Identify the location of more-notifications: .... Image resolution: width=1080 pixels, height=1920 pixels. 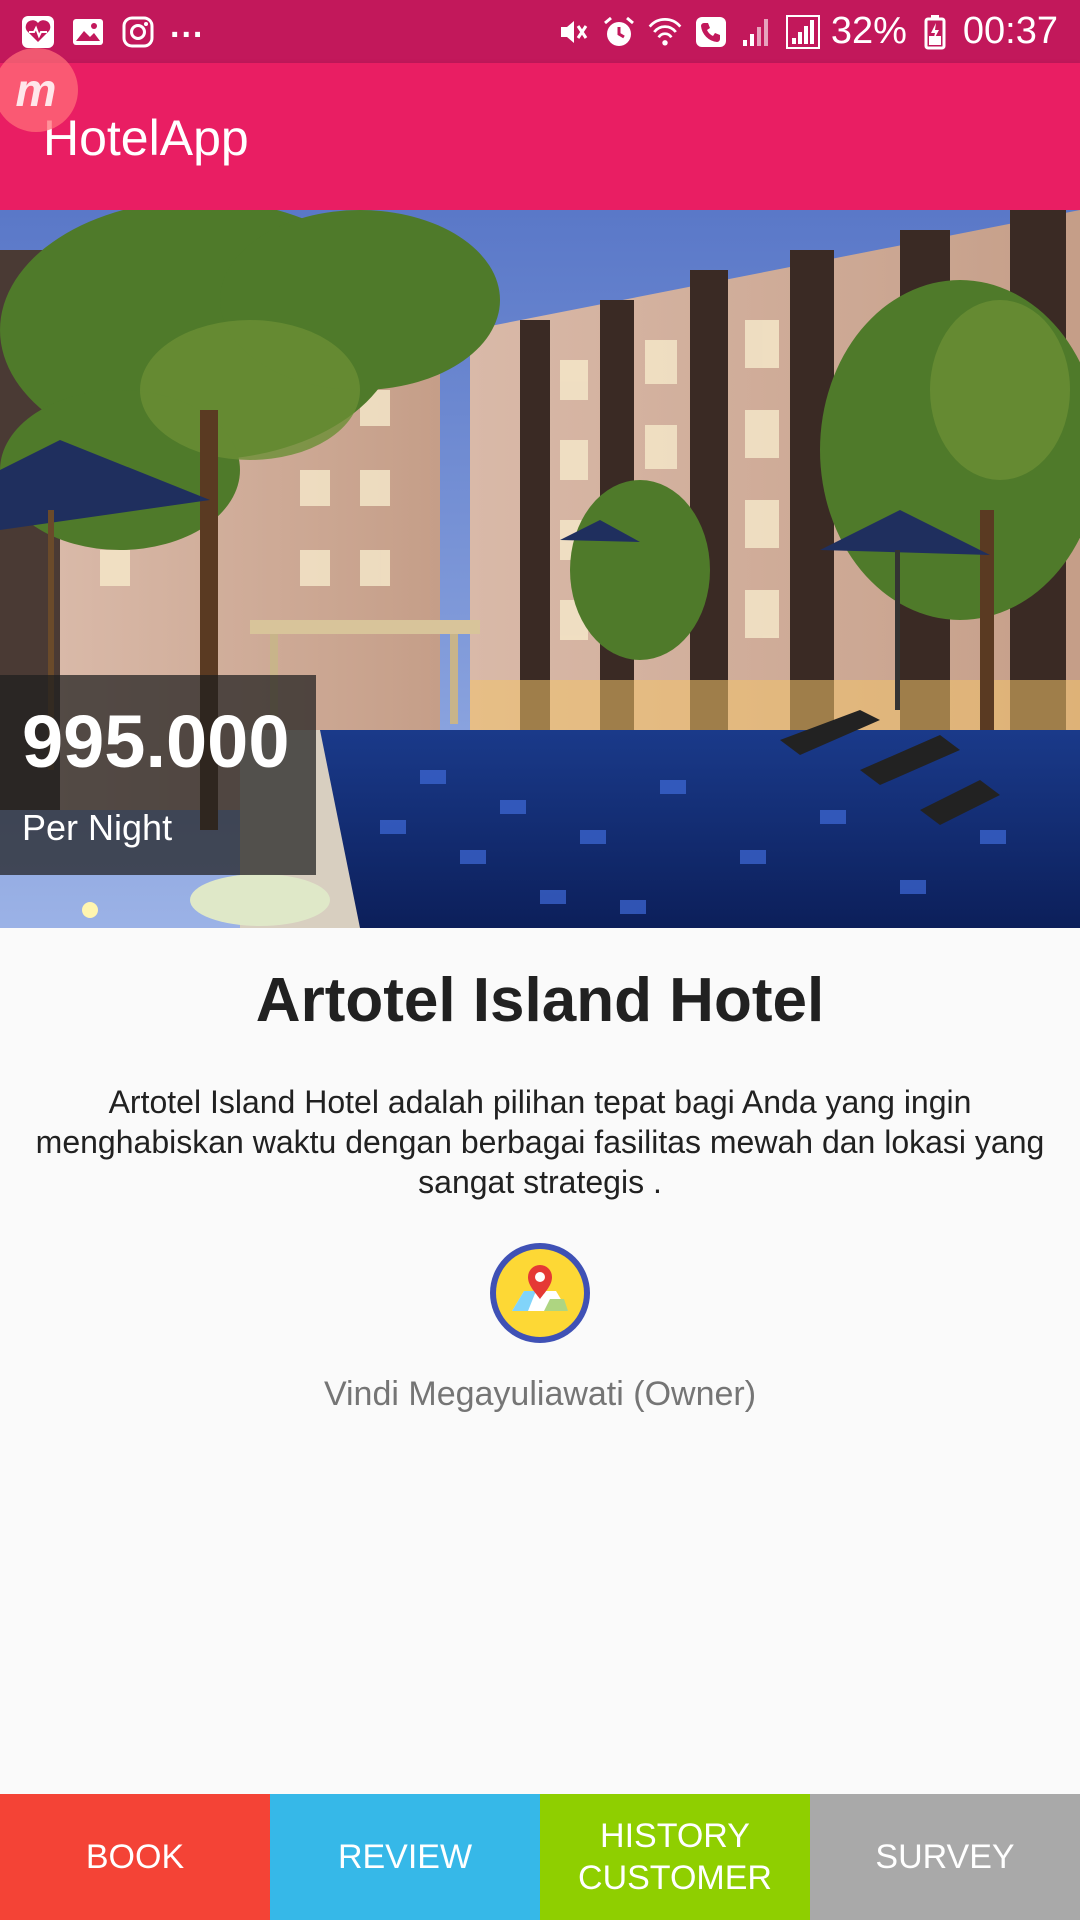
(187, 26).